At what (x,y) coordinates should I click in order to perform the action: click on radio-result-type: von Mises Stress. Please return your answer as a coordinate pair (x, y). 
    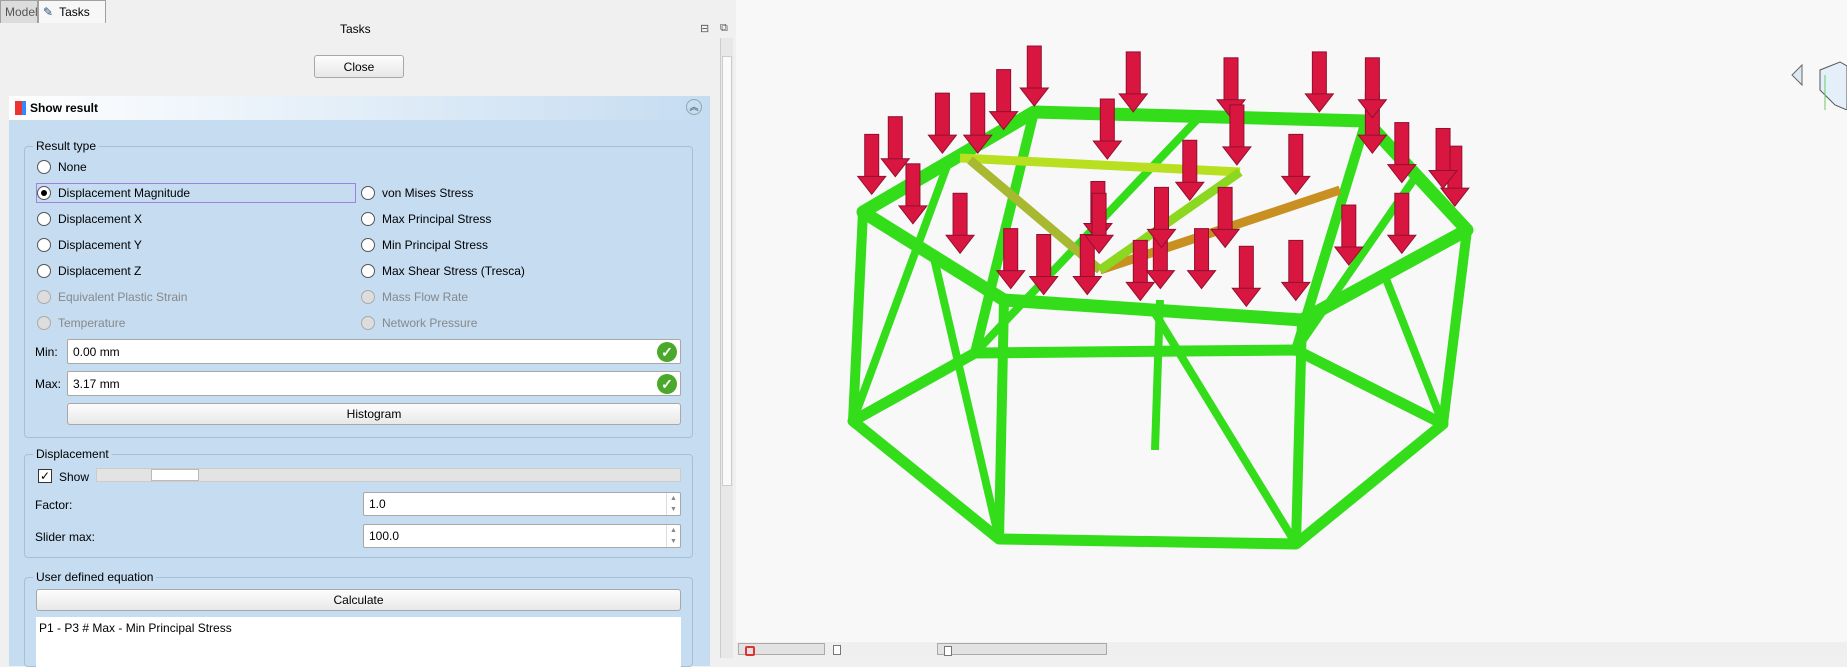
    Looking at the image, I should click on (417, 193).